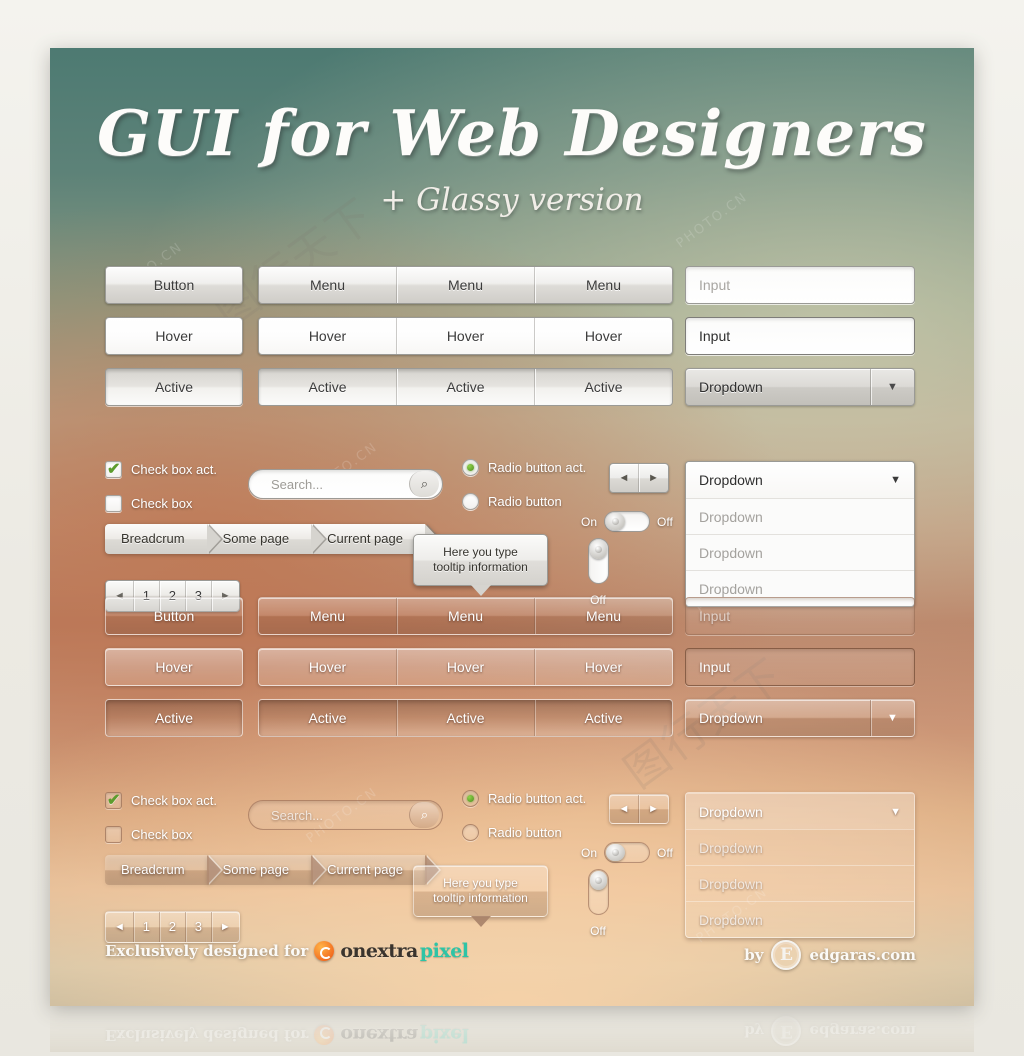 The width and height of the screenshot is (1024, 1056). What do you see at coordinates (800, 480) in the screenshot?
I see `dropdown-open-head: Dropdown ▼` at bounding box center [800, 480].